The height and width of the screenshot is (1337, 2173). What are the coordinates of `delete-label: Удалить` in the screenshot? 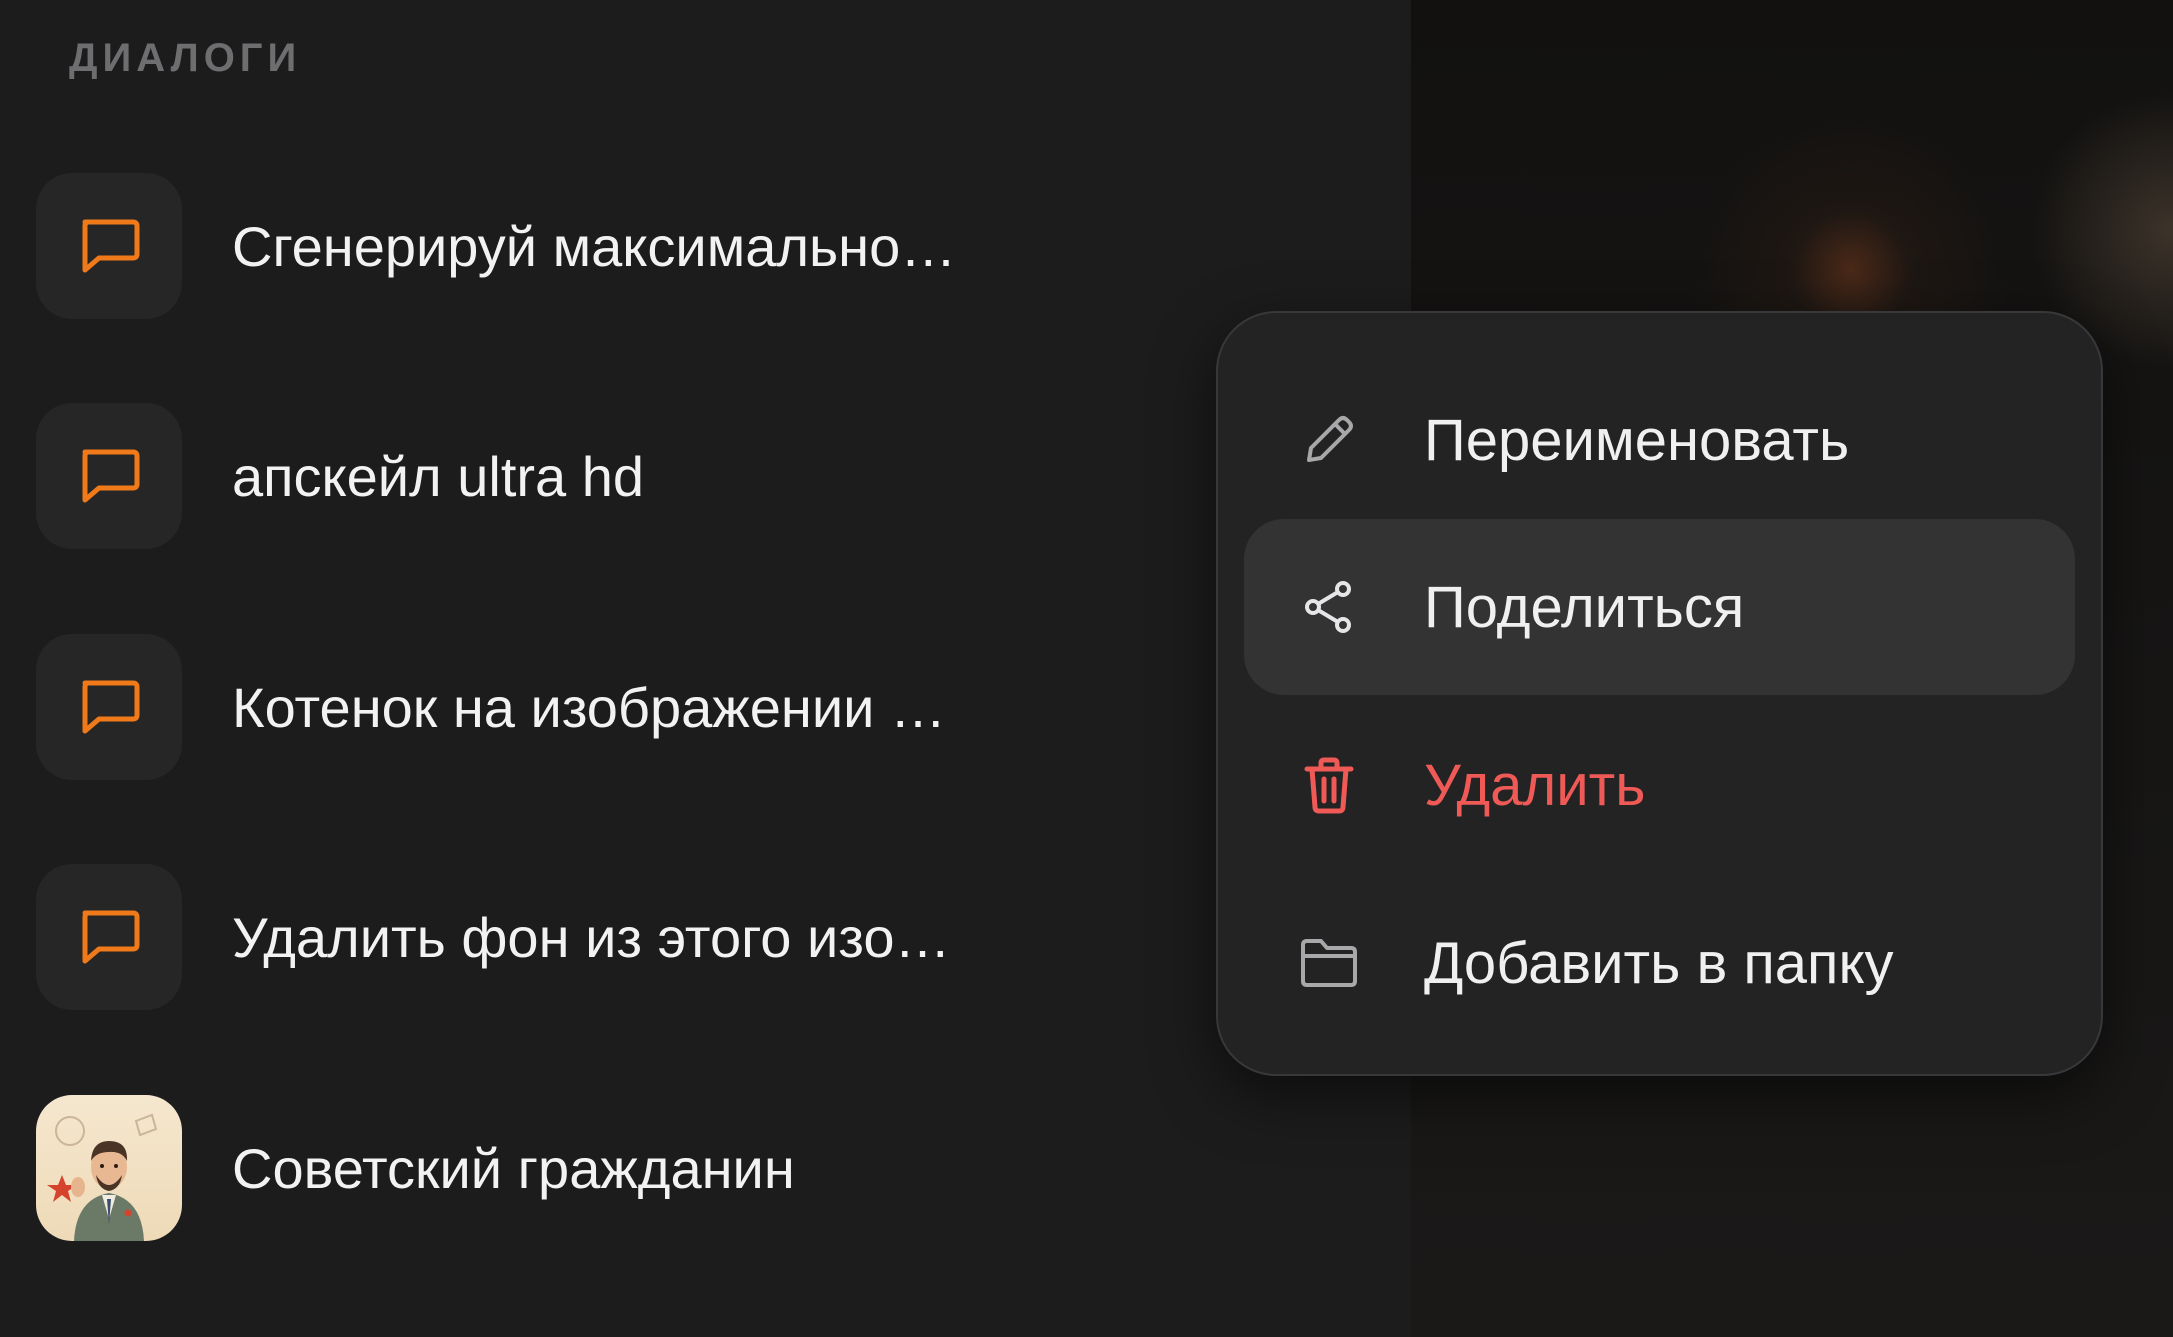 It's located at (1535, 785).